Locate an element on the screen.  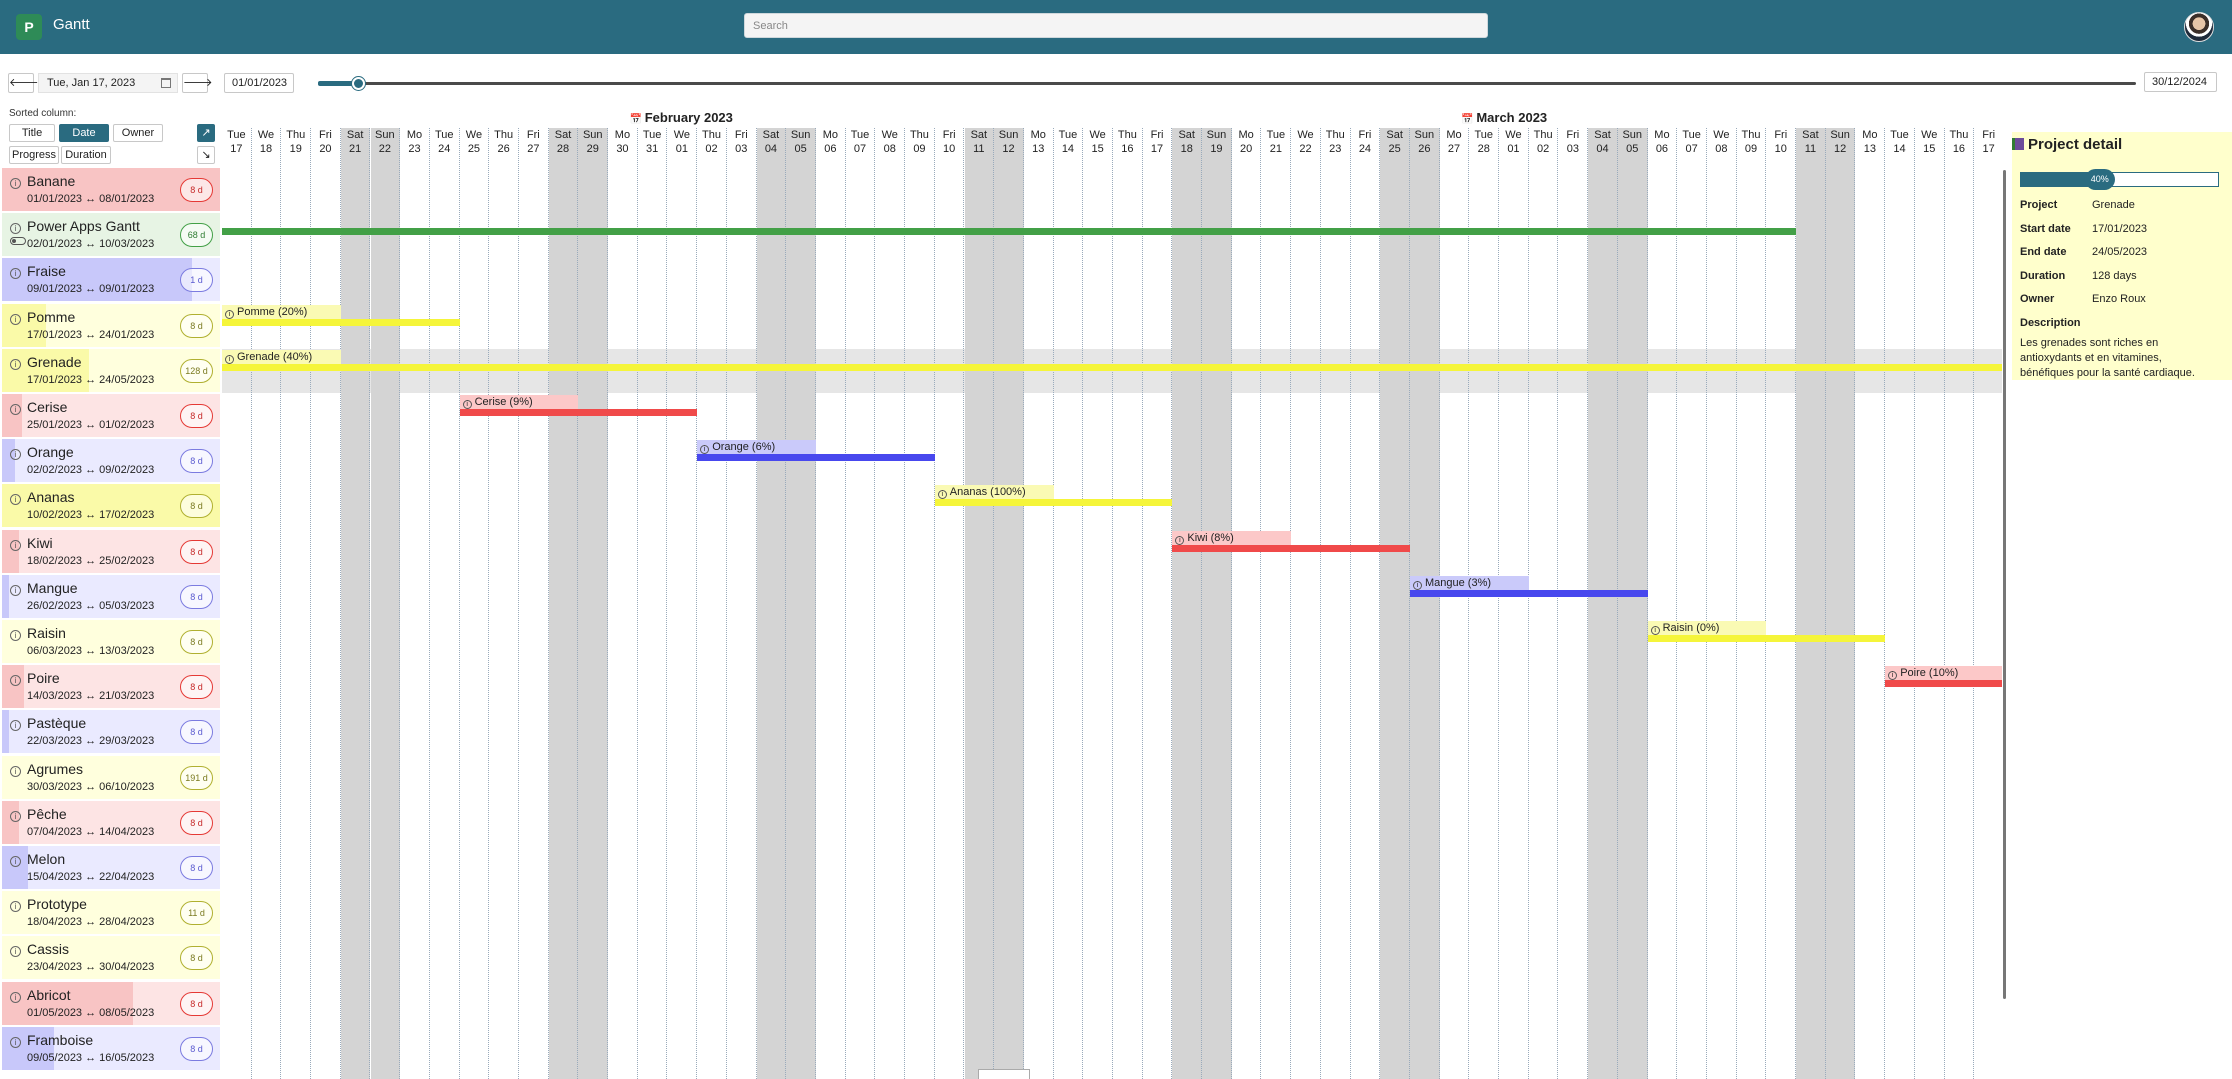
range-slider-track is located at coordinates (1227, 83).